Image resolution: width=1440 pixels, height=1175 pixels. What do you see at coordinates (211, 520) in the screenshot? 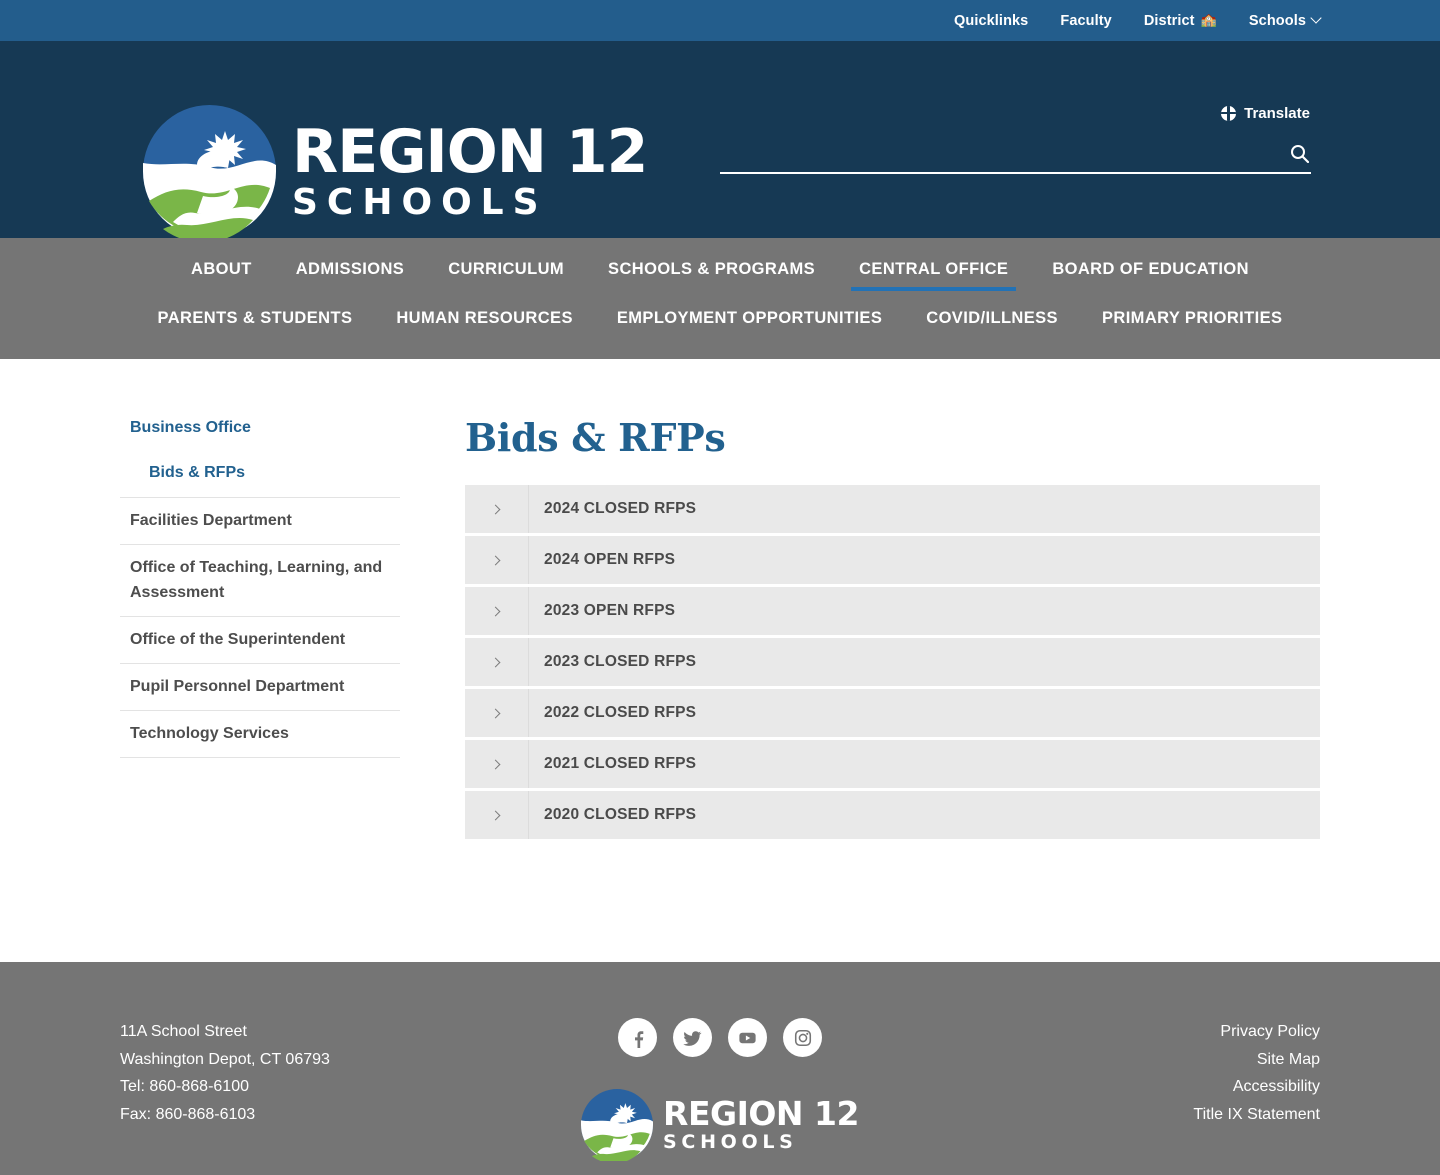
I see `sidebar-item-label: Facilities Department` at bounding box center [211, 520].